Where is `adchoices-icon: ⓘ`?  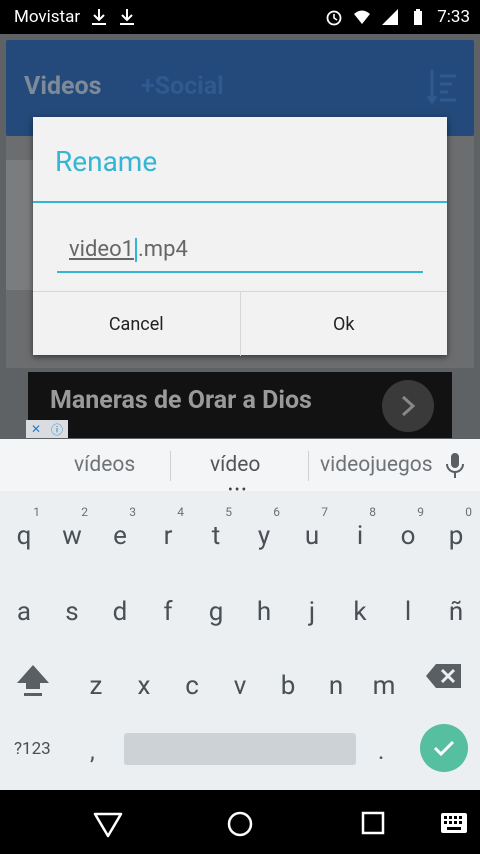
adchoices-icon: ⓘ is located at coordinates (57, 429).